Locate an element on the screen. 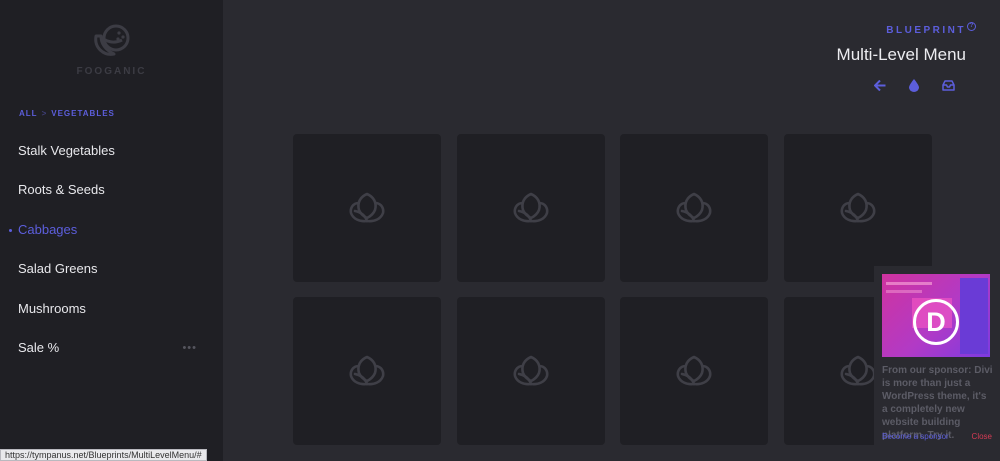  menu-item-cabbages: Cabbages is located at coordinates (111, 231).